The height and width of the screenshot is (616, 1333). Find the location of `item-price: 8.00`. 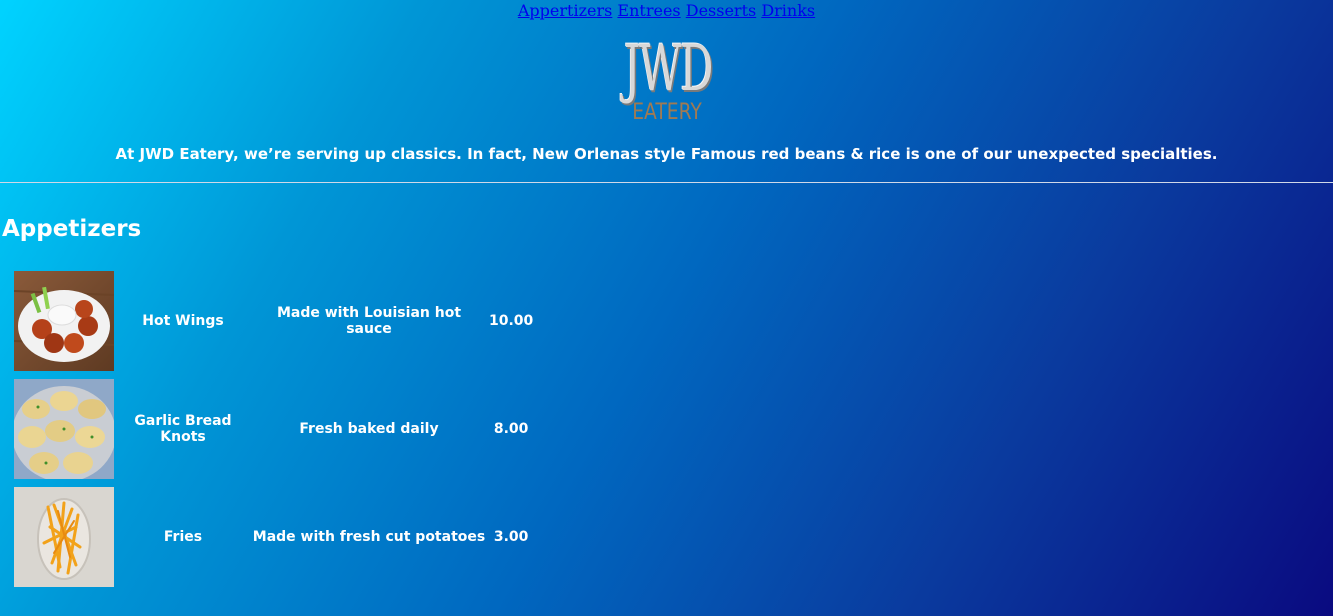

item-price: 8.00 is located at coordinates (511, 429).